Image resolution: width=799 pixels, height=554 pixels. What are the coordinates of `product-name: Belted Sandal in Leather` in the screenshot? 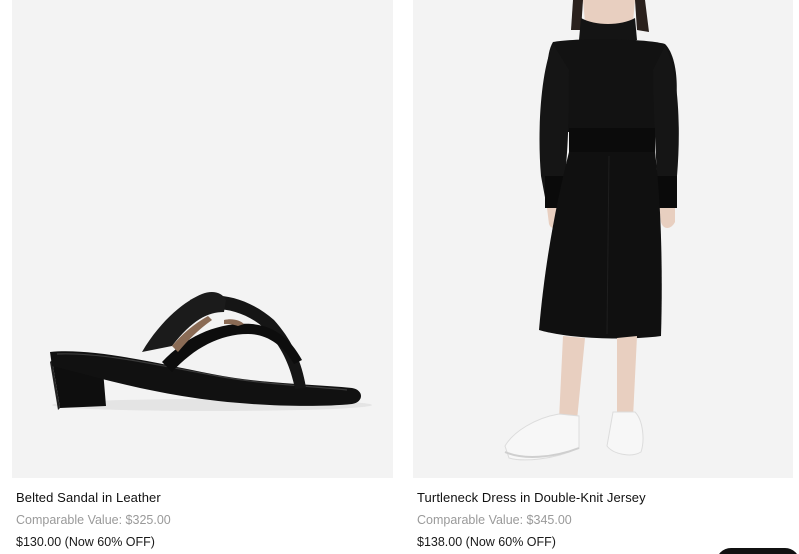 It's located at (202, 498).